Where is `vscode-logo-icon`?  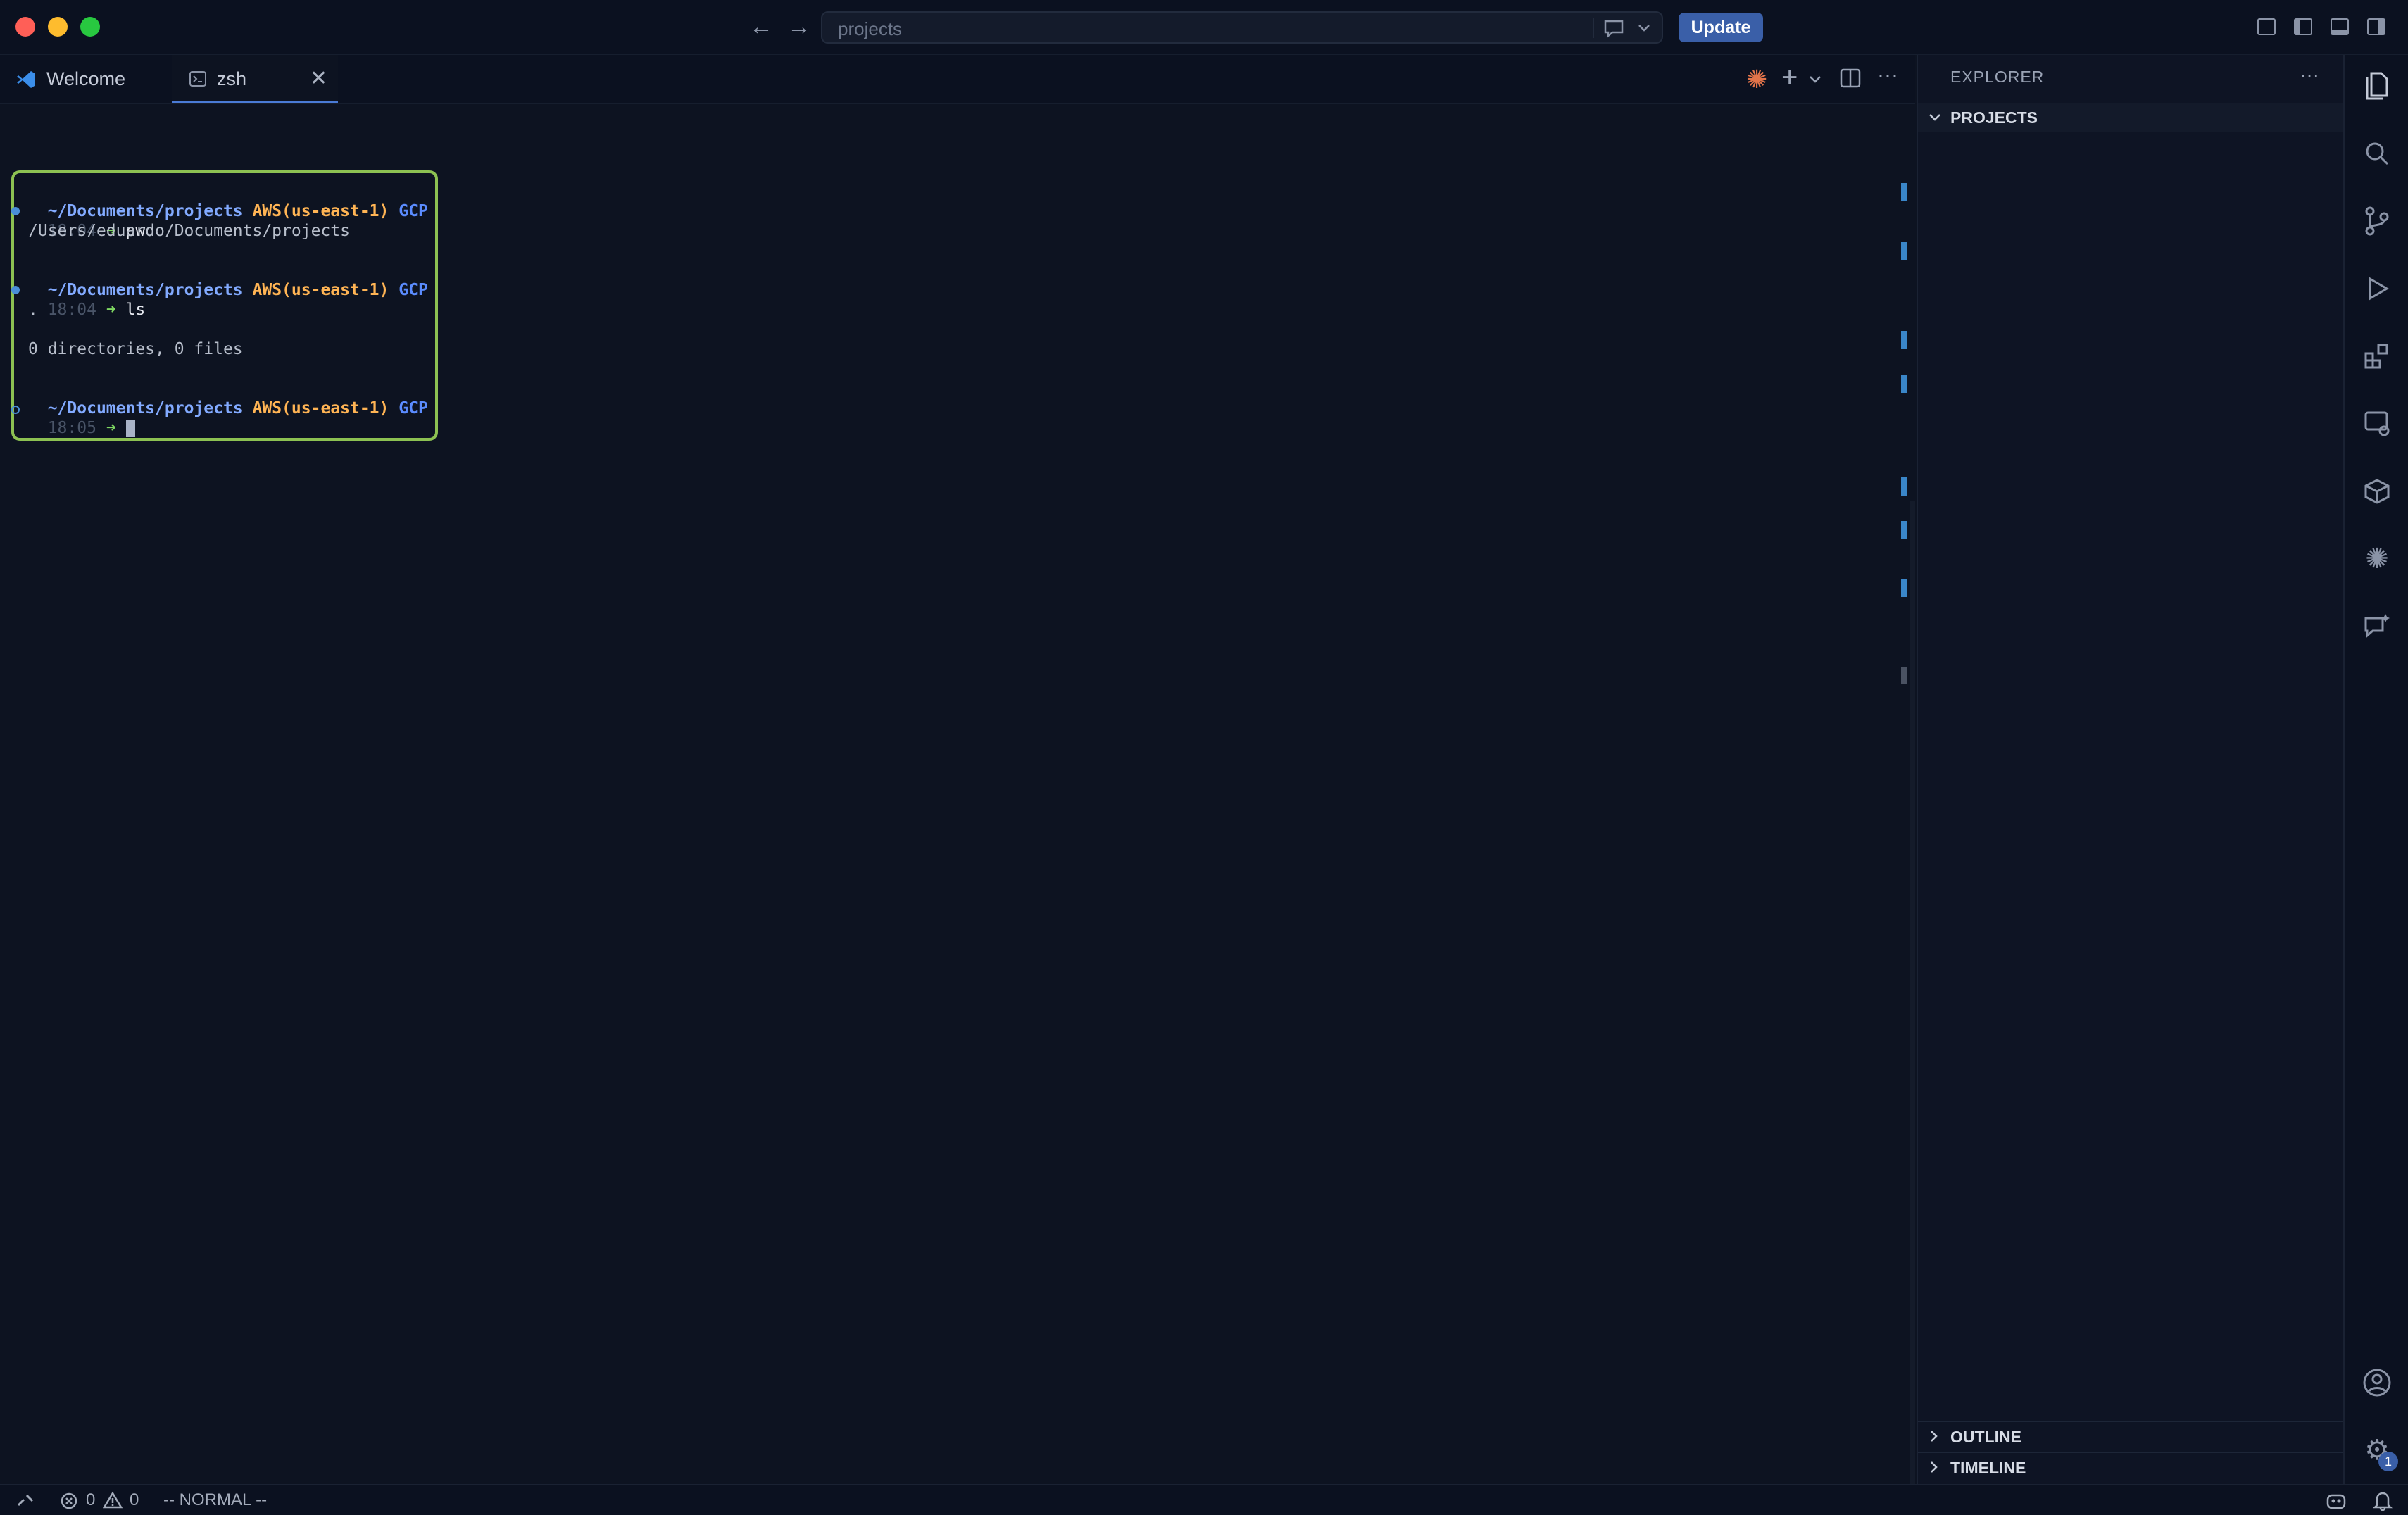 vscode-logo-icon is located at coordinates (26, 79).